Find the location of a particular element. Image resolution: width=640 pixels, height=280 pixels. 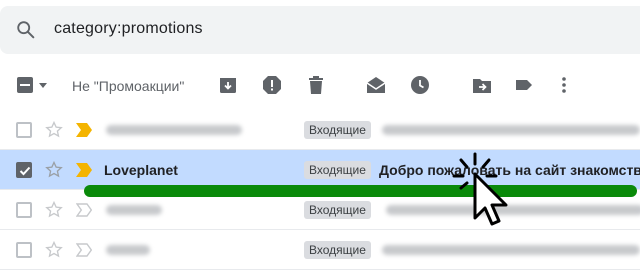

row-checkbox-checked is located at coordinates (24, 170).